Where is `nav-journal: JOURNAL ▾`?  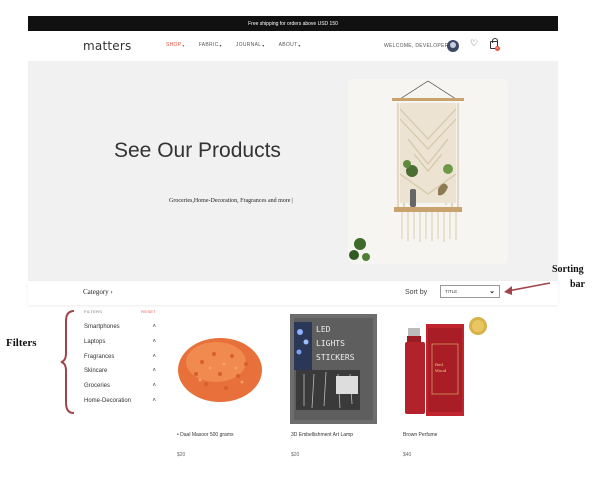
nav-journal: JOURNAL ▾ is located at coordinates (250, 45).